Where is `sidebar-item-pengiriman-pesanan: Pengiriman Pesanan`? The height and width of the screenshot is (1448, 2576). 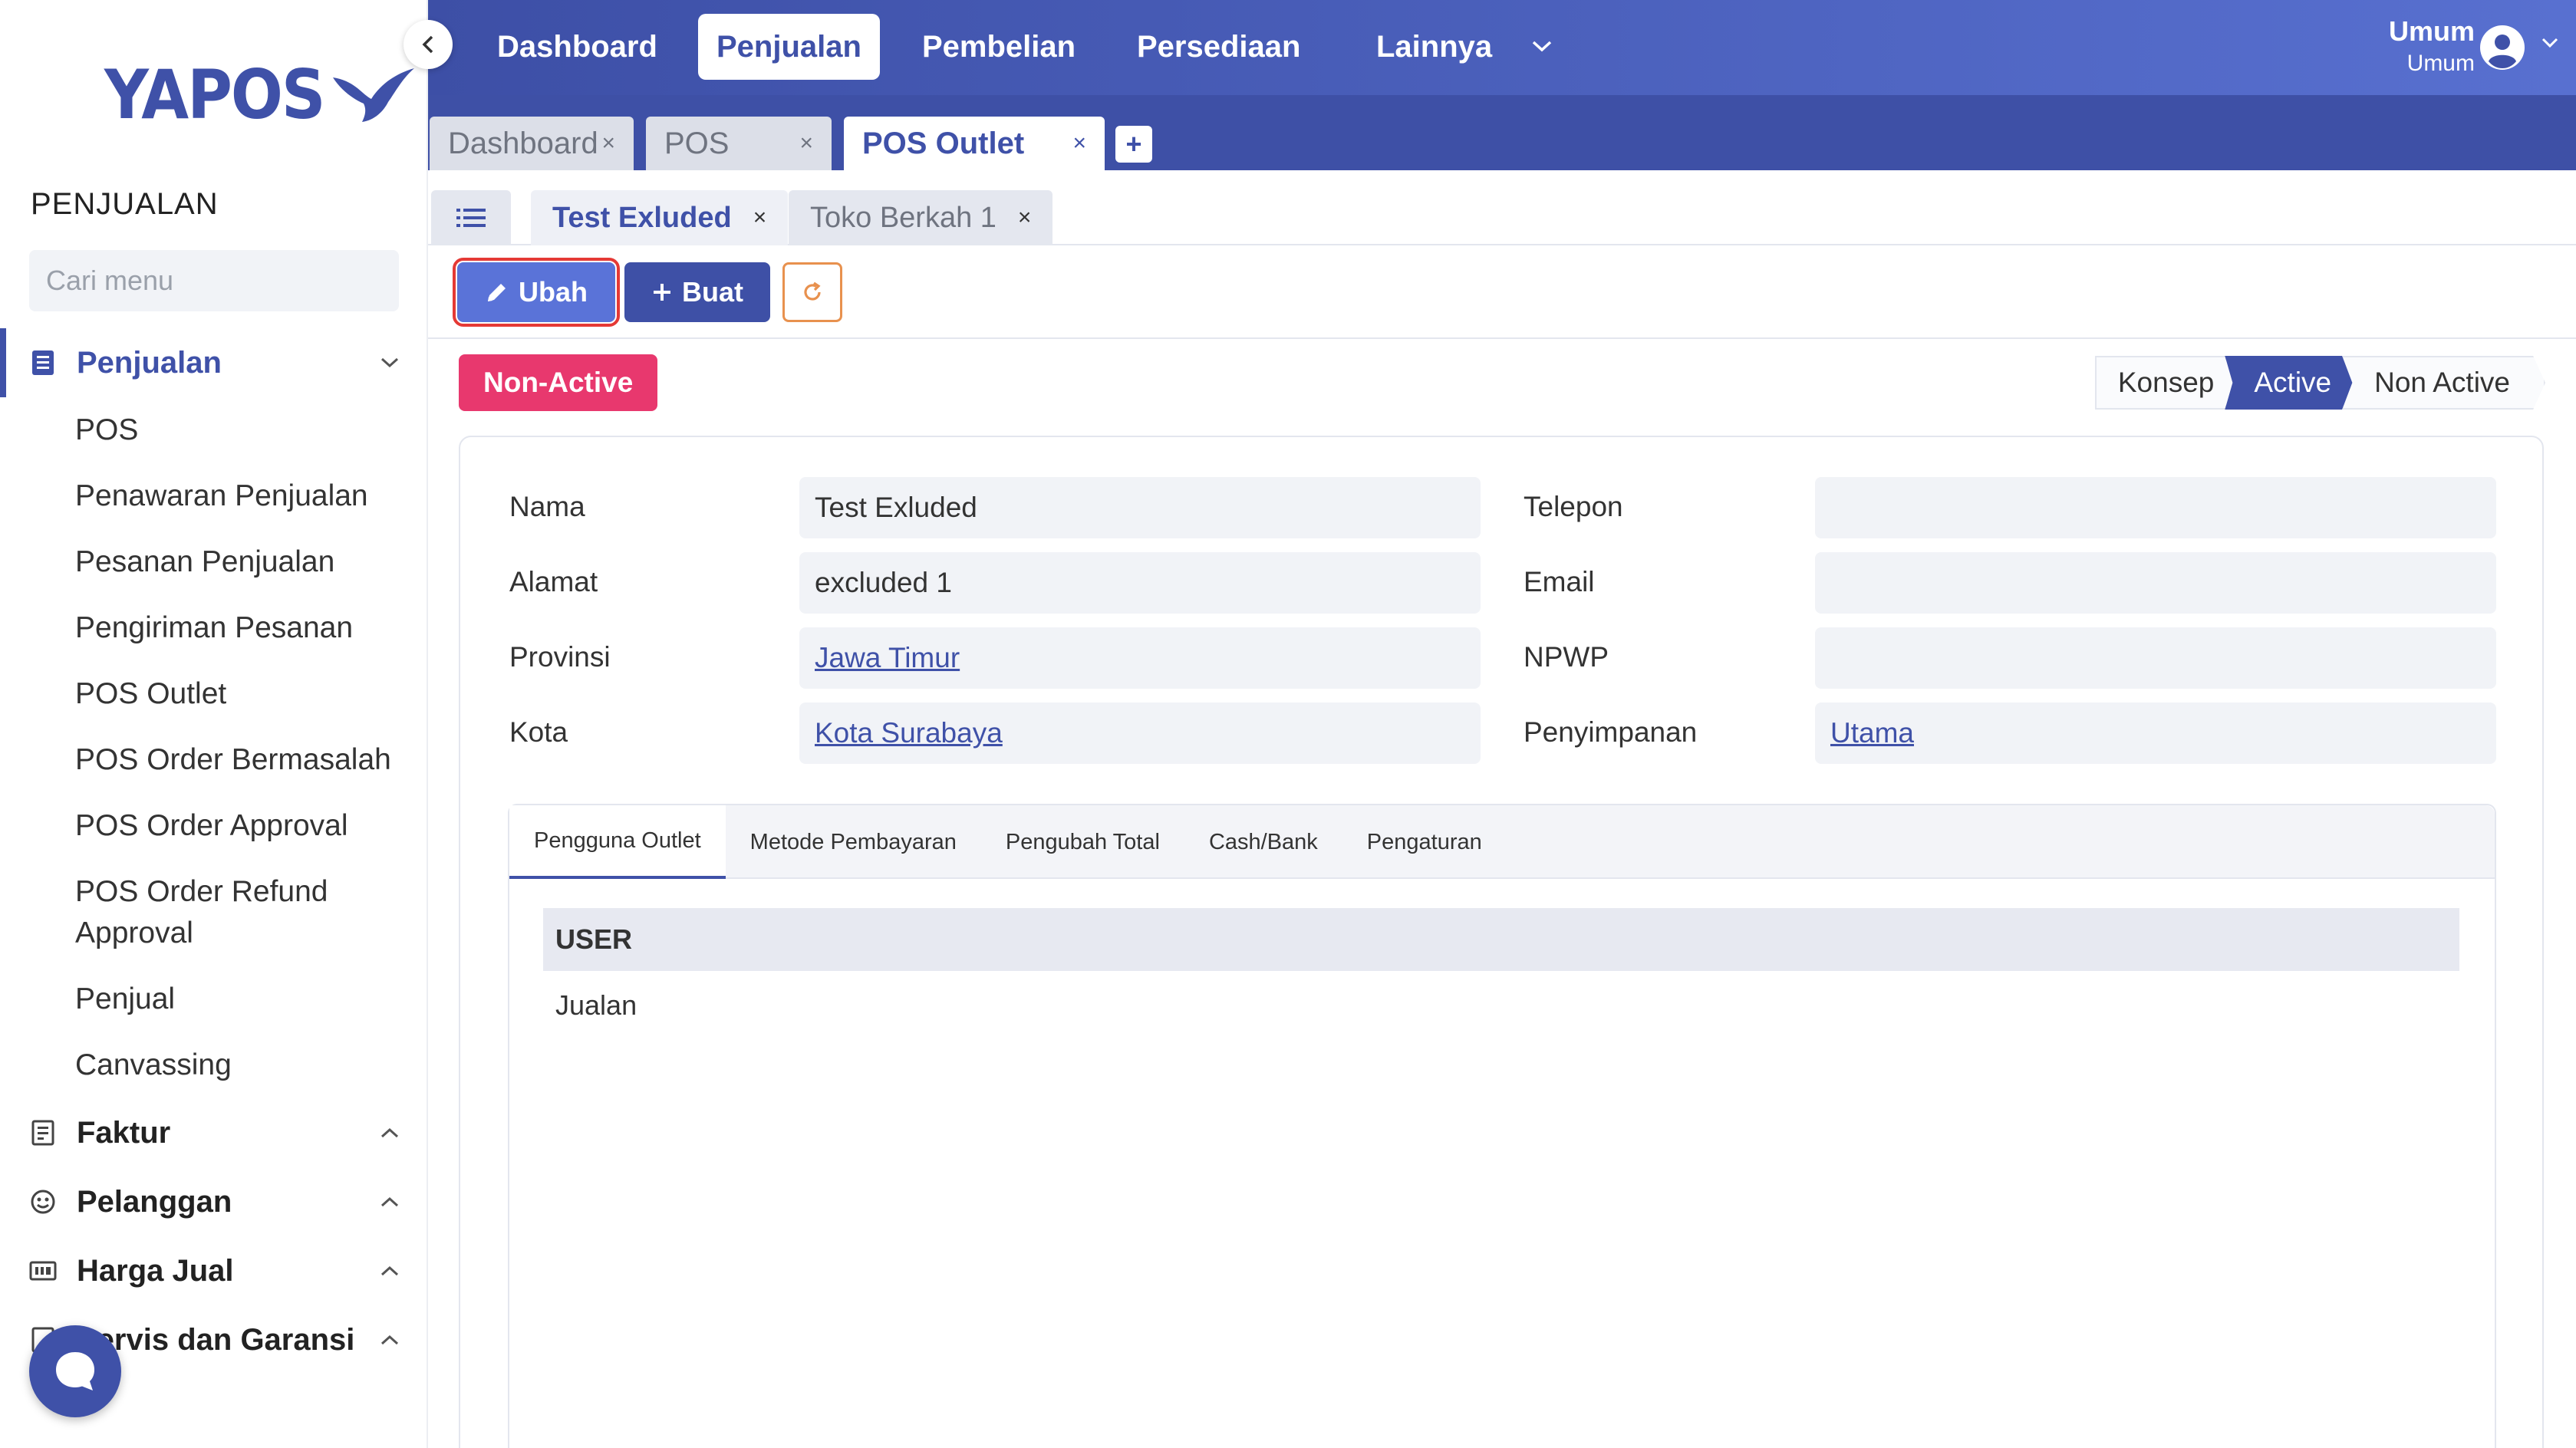 sidebar-item-pengiriman-pesanan: Pengiriman Pesanan is located at coordinates (244, 628).